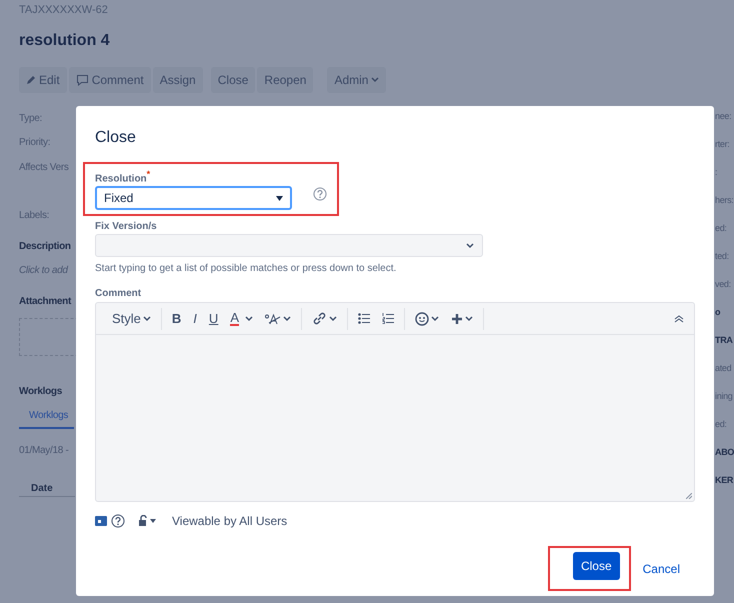 The height and width of the screenshot is (603, 734). What do you see at coordinates (40, 392) in the screenshot?
I see `section-heading: Worklogs` at bounding box center [40, 392].